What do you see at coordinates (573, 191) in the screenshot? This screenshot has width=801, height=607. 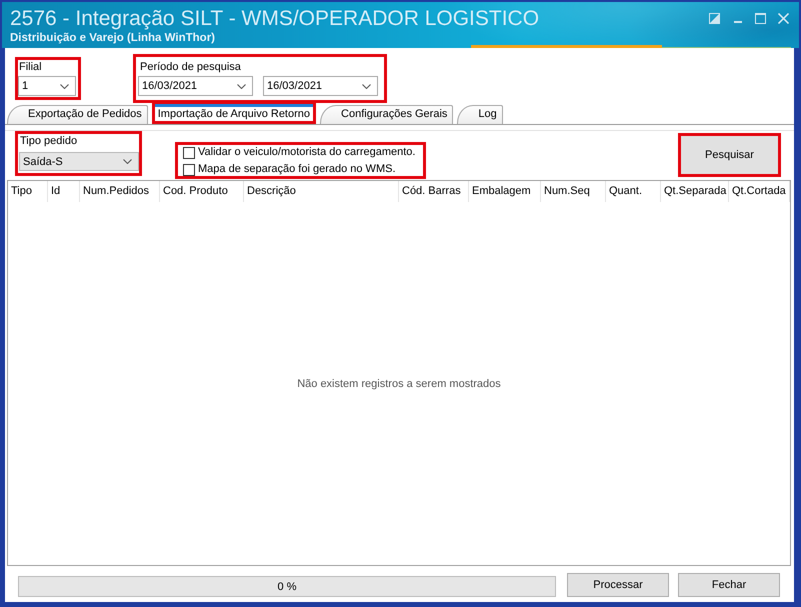 I see `column-header: Num.Seq` at bounding box center [573, 191].